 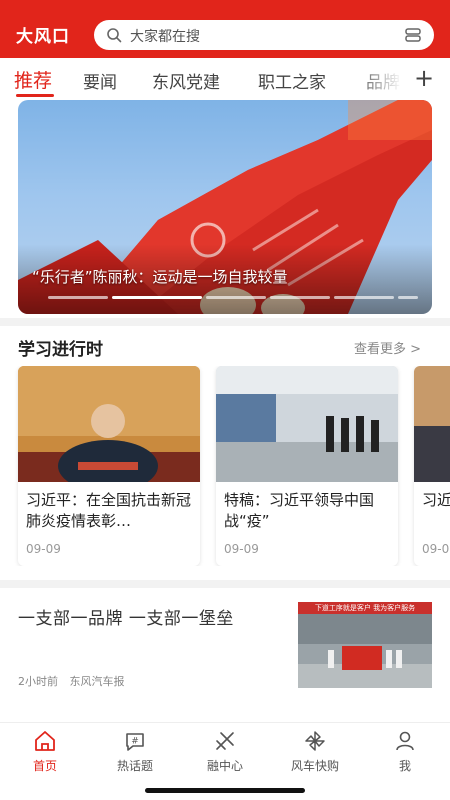 I want to click on search-placeholder: 大家都在搜, so click(x=165, y=37).